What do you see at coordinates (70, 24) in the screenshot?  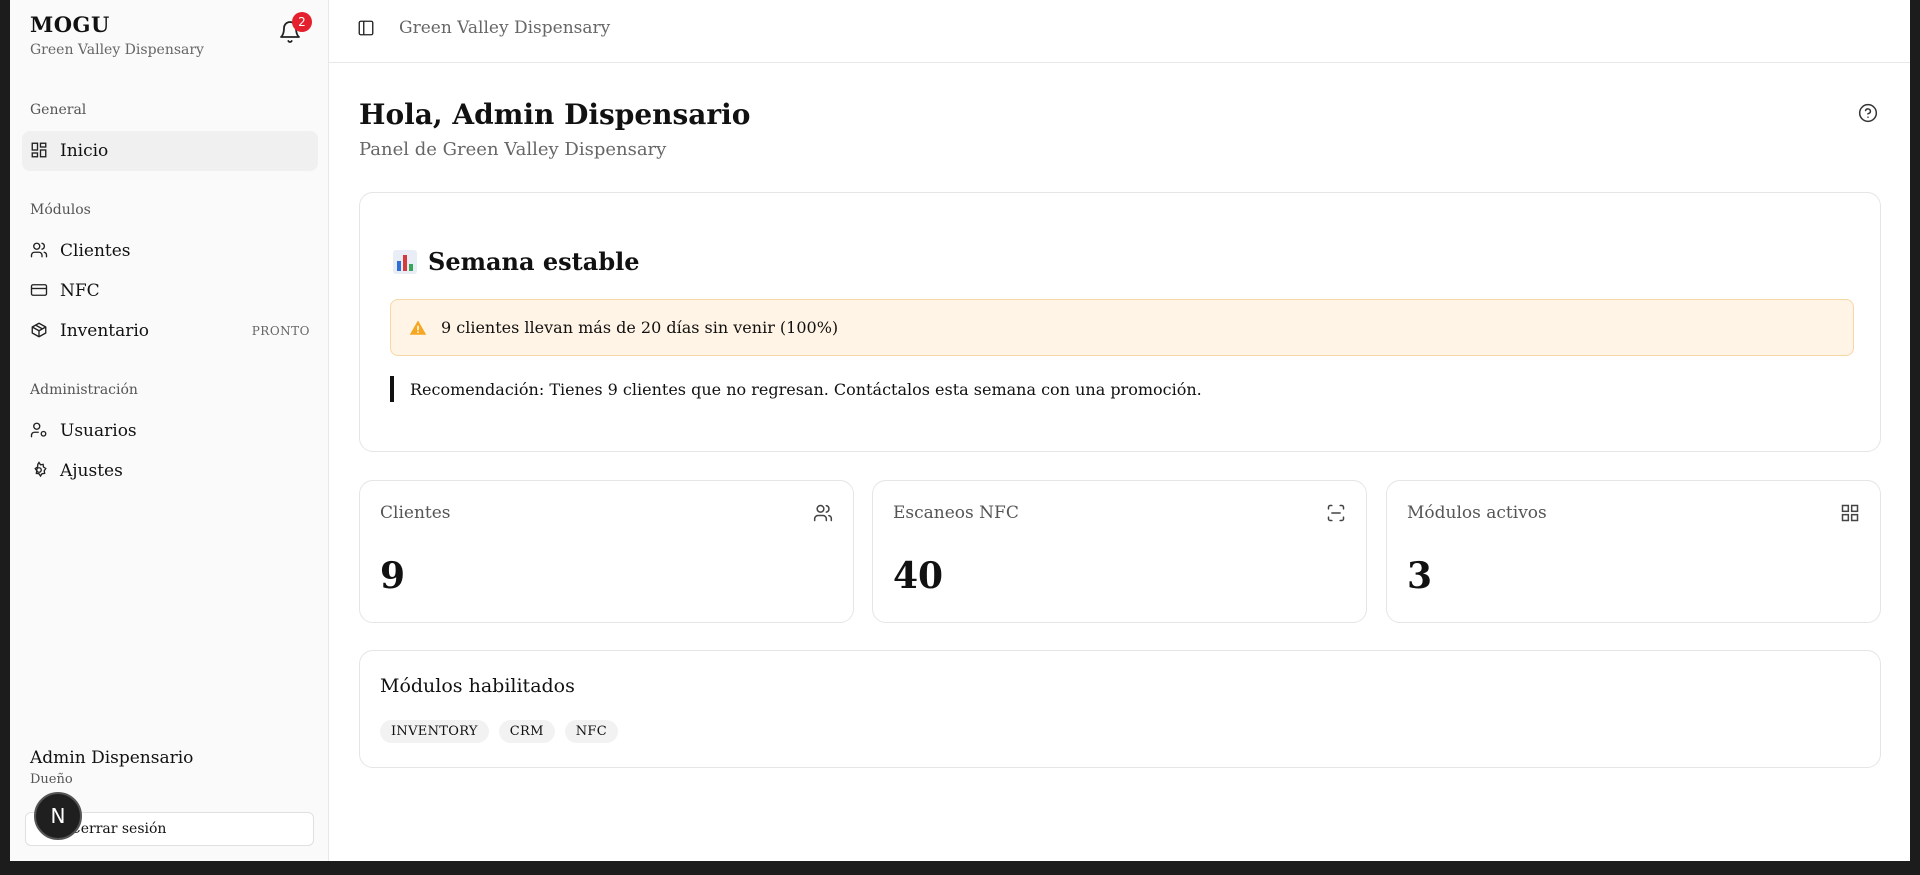 I see `brand-title: MOGU` at bounding box center [70, 24].